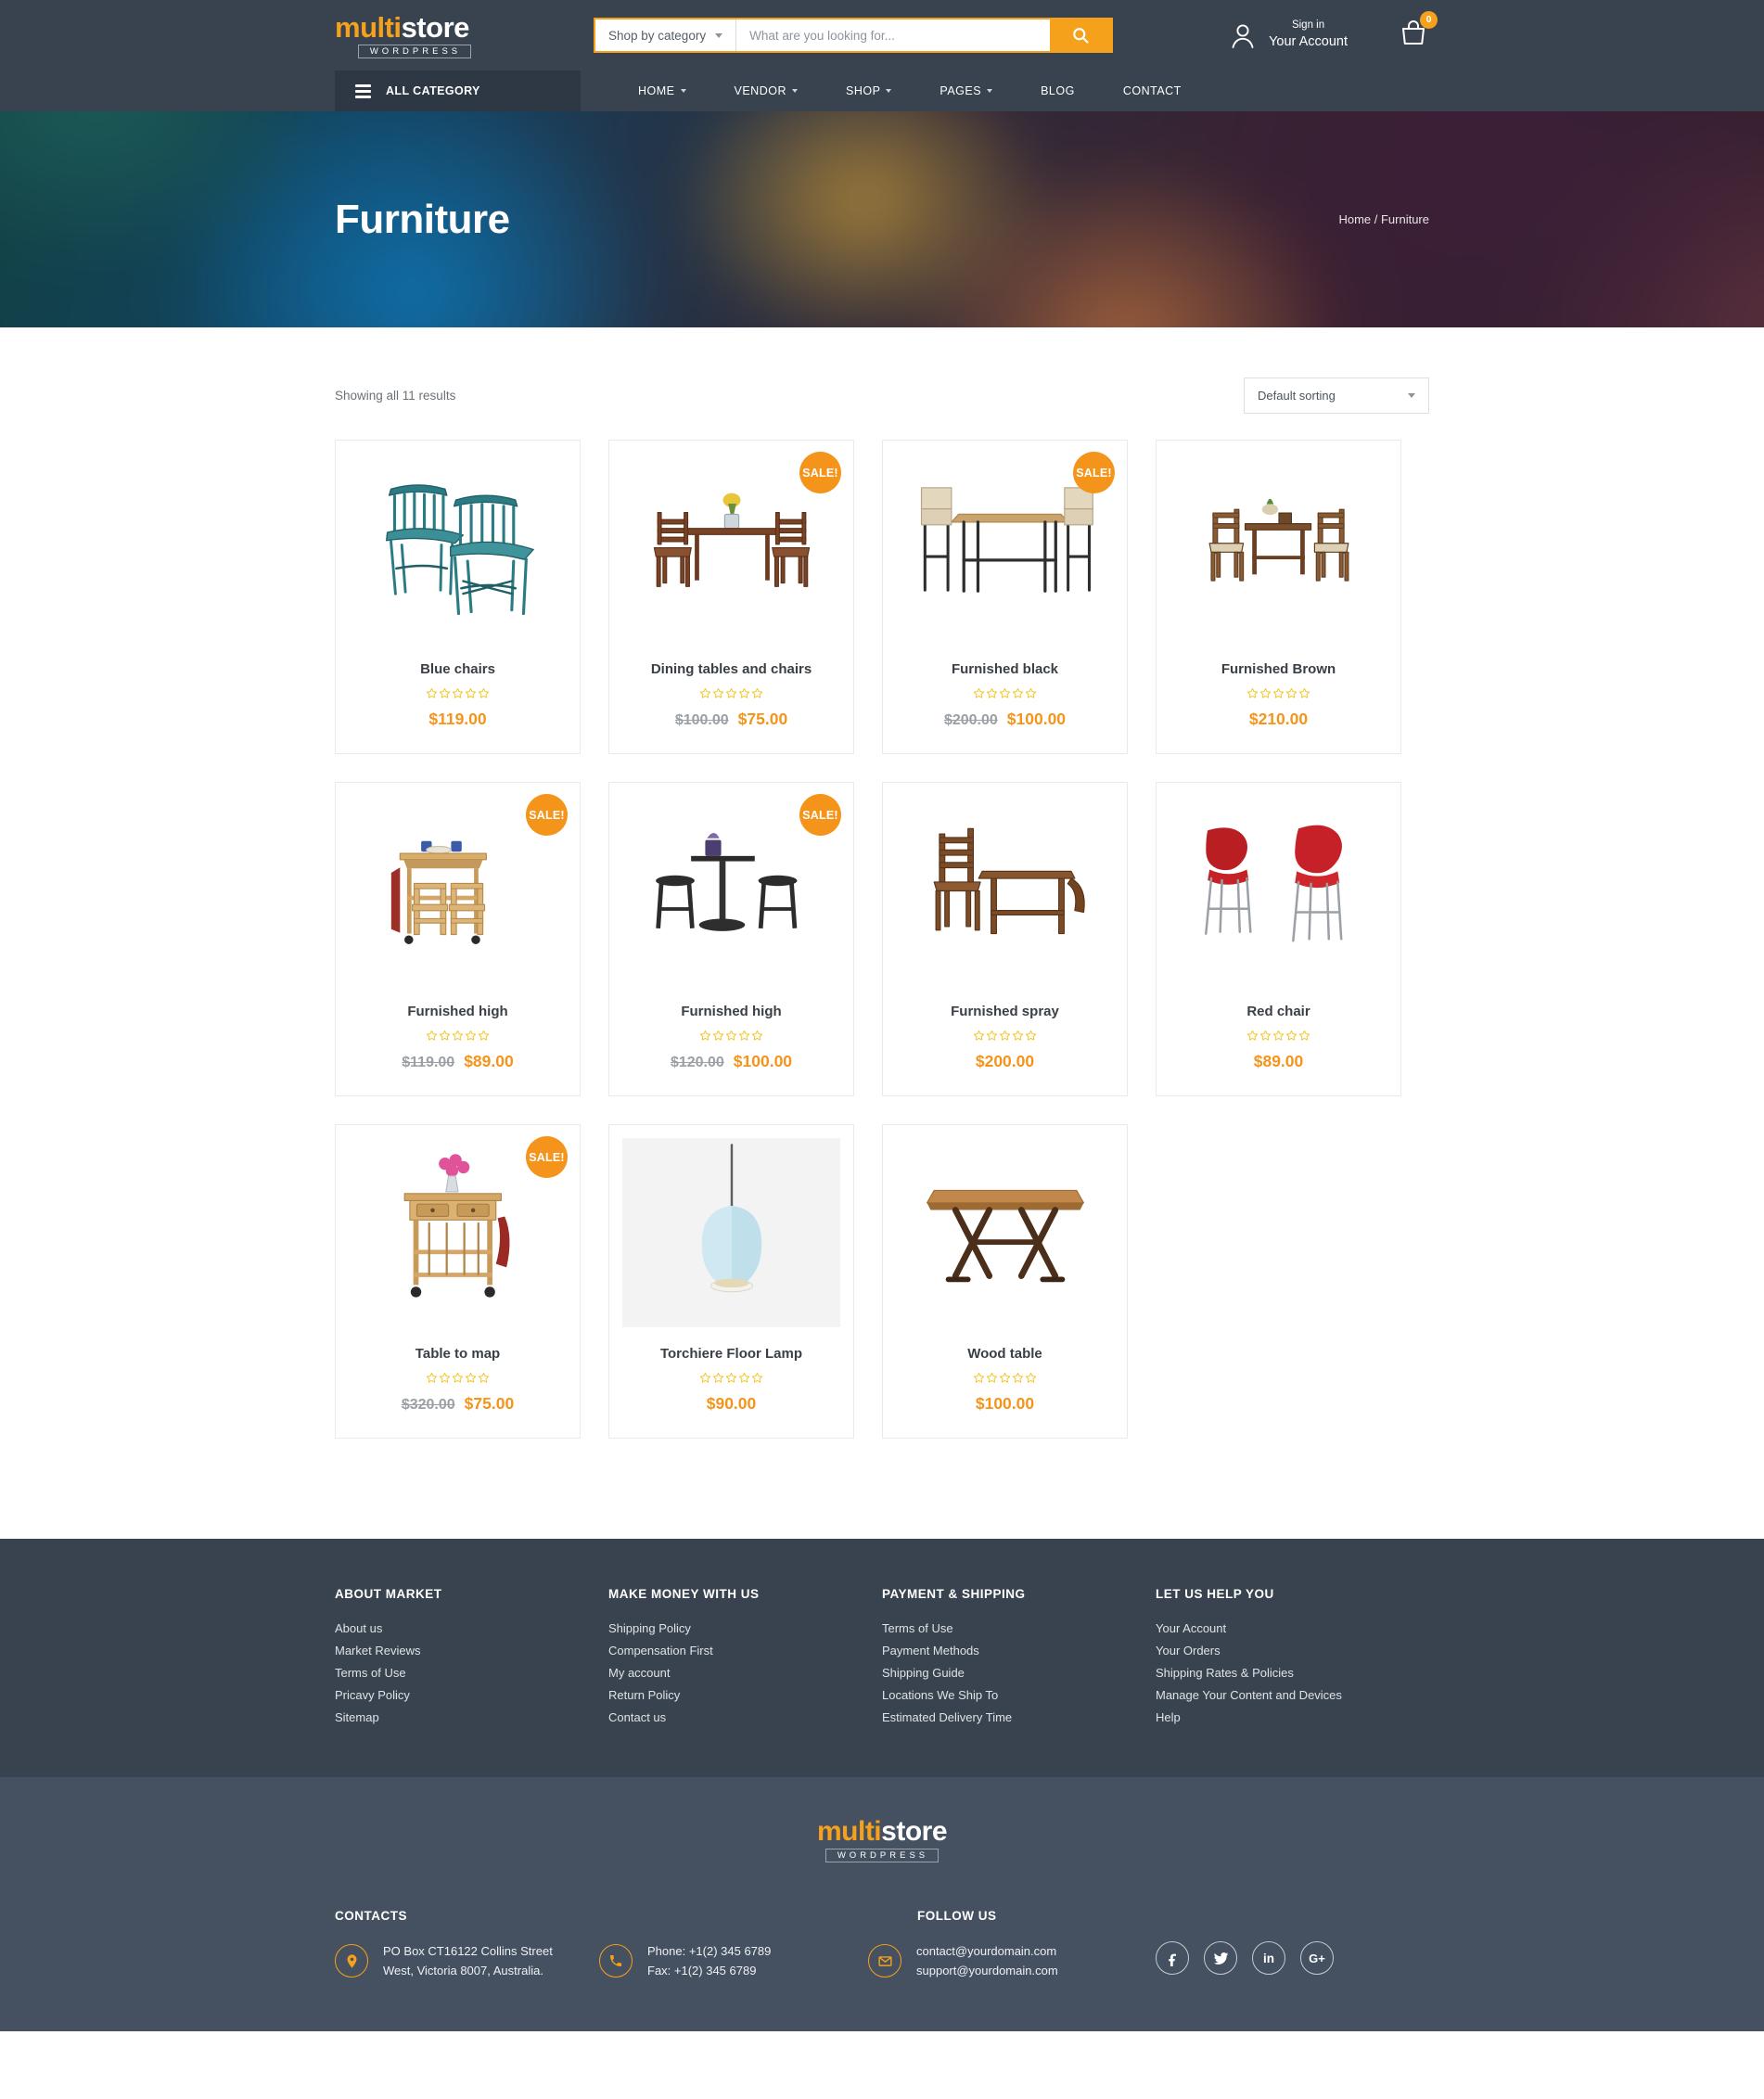 This screenshot has width=1764, height=2099. Describe the element at coordinates (428, 1405) in the screenshot. I see `product-old-price: $320.00` at that location.